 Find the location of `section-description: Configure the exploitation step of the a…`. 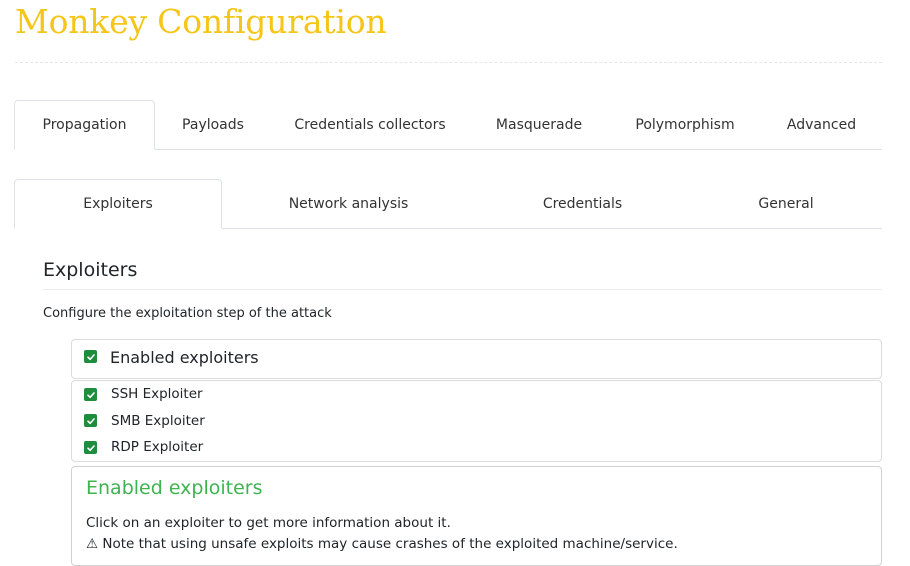

section-description: Configure the exploitation step of the a… is located at coordinates (187, 313).